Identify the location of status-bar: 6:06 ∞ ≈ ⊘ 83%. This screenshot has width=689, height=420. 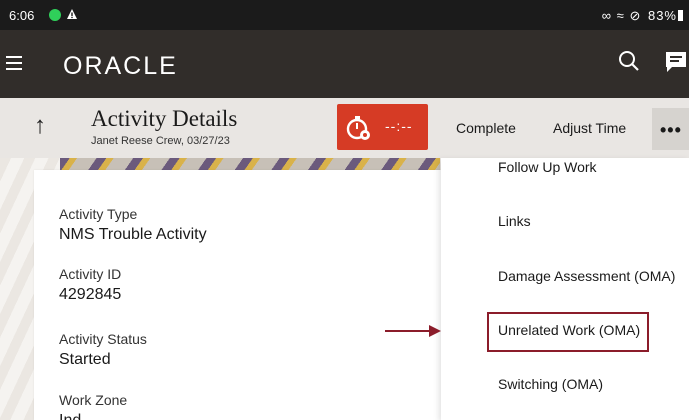
(344, 15).